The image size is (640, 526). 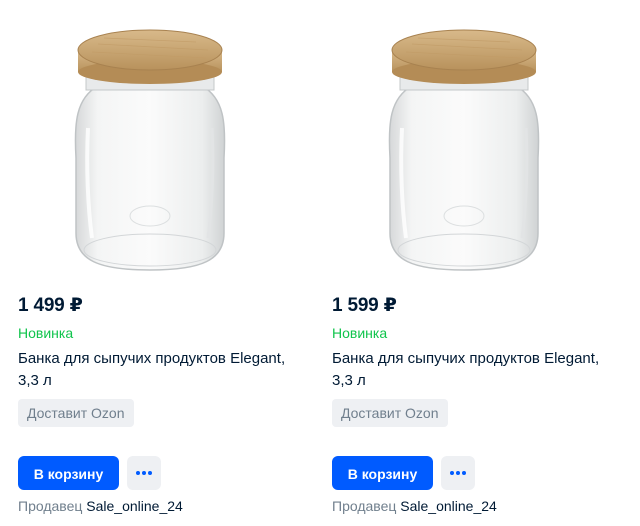 What do you see at coordinates (50, 305) in the screenshot?
I see `product-price: 1 499 ₽` at bounding box center [50, 305].